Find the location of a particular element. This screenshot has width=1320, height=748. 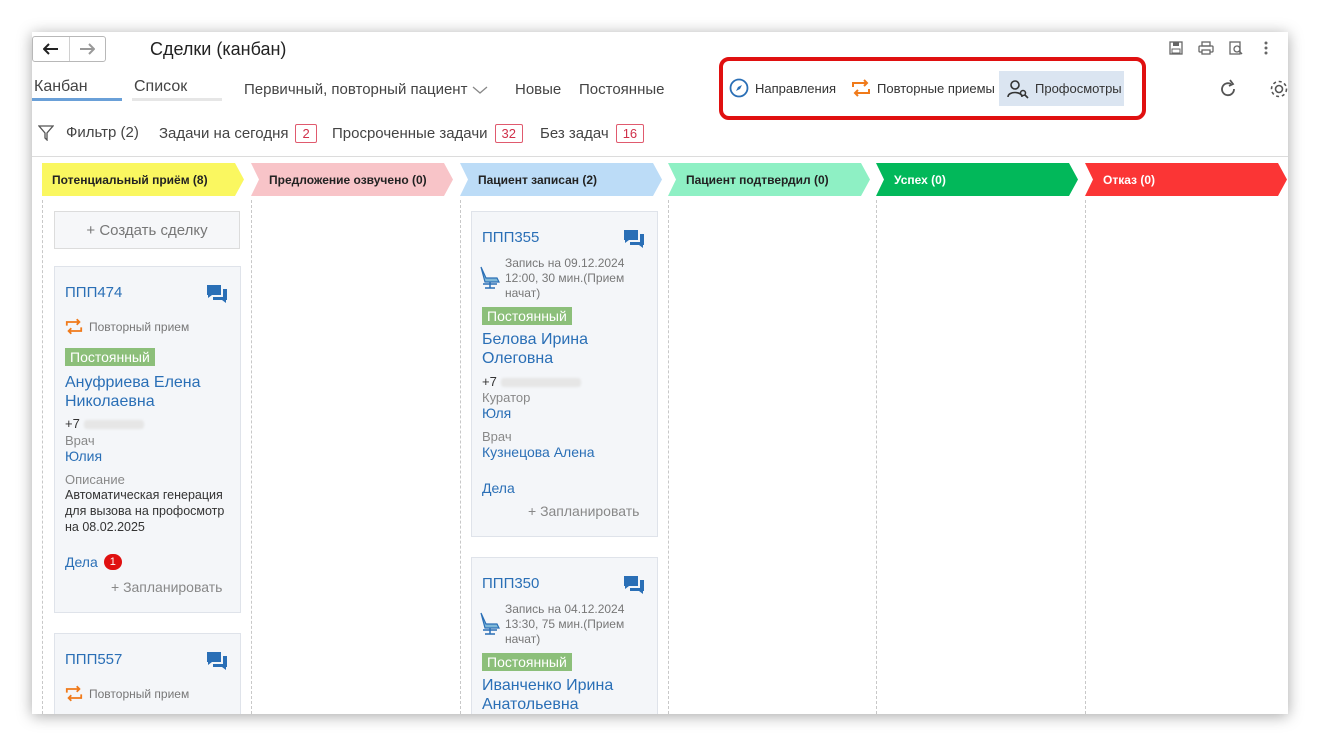

patient-name: Иванченко Ирина Анатольевна is located at coordinates (557, 695).